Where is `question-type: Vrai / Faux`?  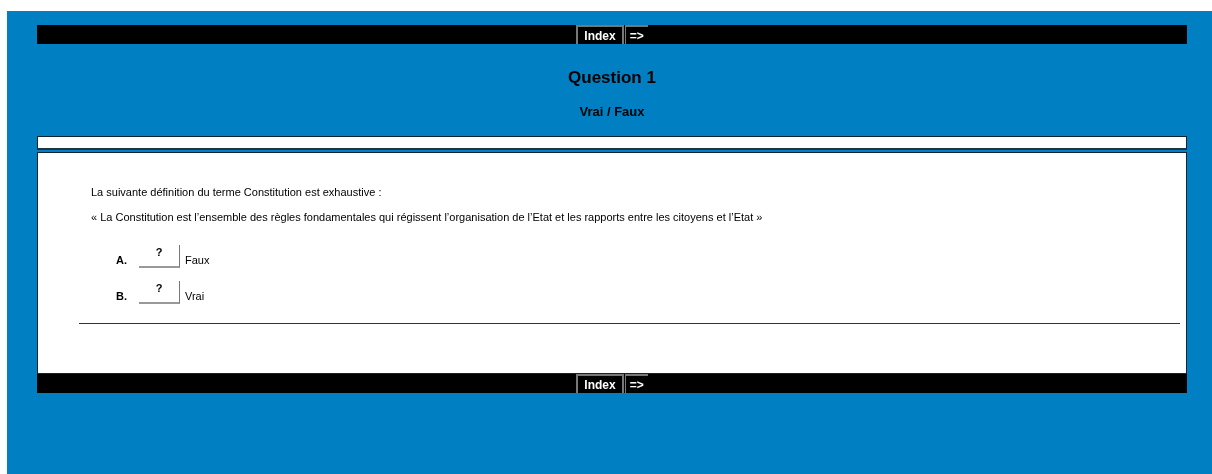
question-type: Vrai / Faux is located at coordinates (612, 111).